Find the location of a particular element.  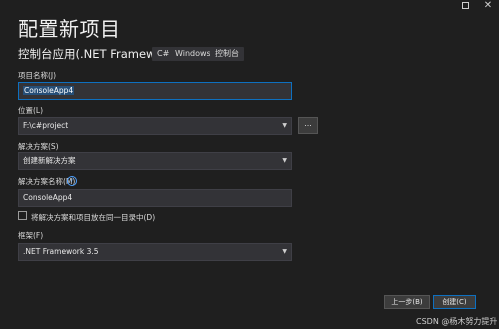

create-button: 创建(C) is located at coordinates (454, 302).